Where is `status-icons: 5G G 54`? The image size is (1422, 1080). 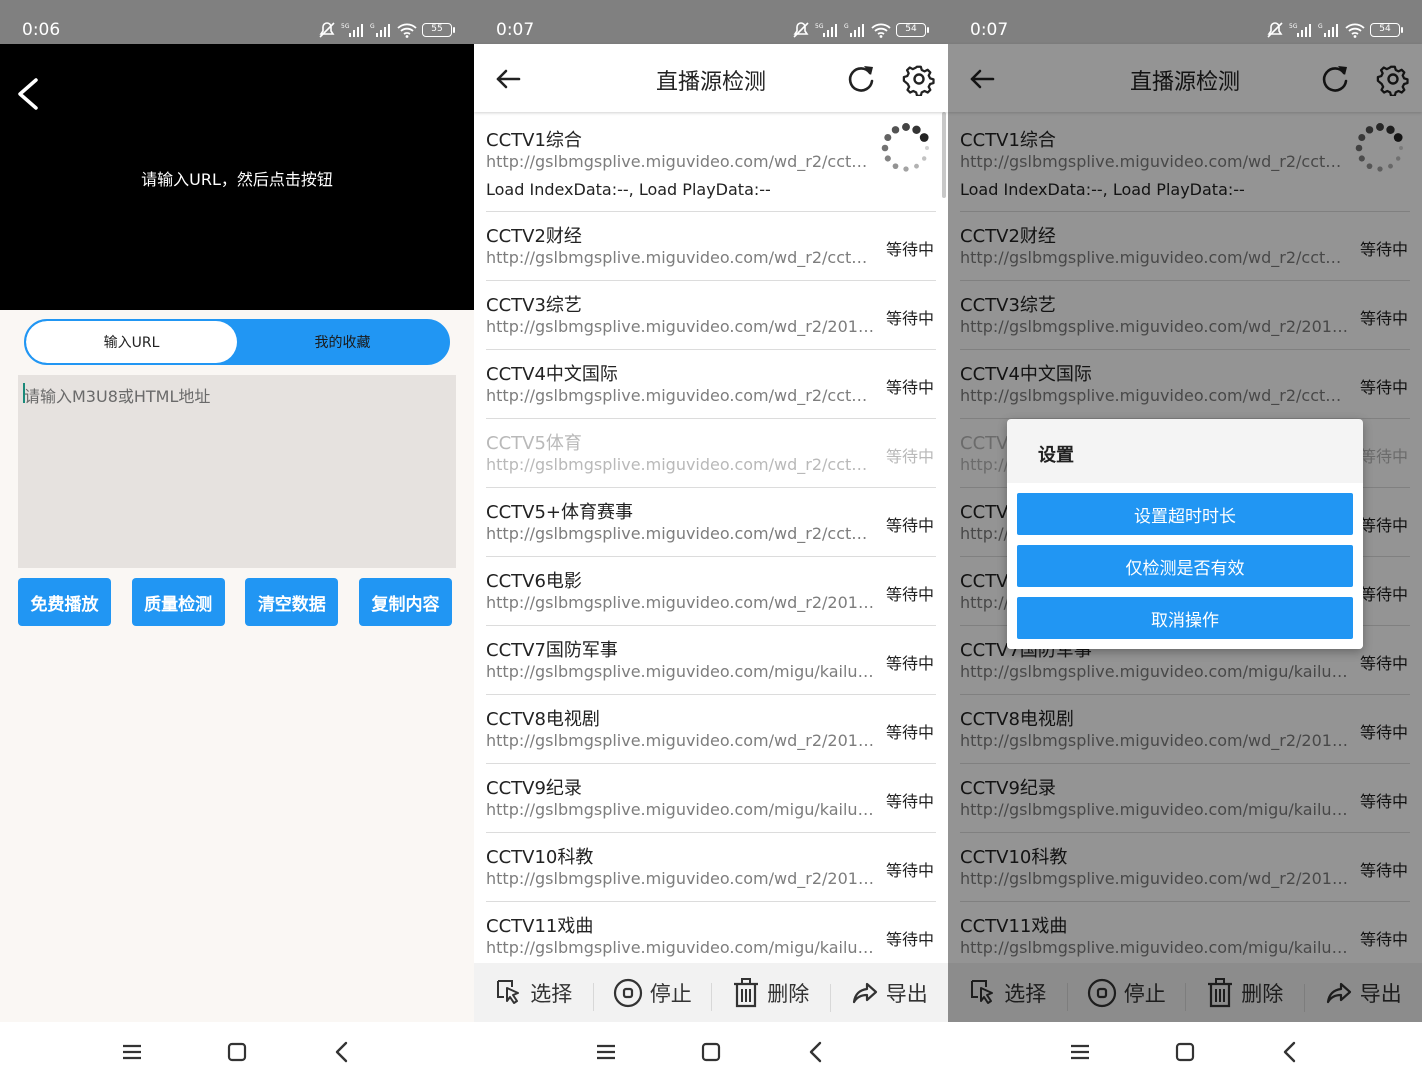 status-icons: 5G G 54 is located at coordinates (1334, 30).